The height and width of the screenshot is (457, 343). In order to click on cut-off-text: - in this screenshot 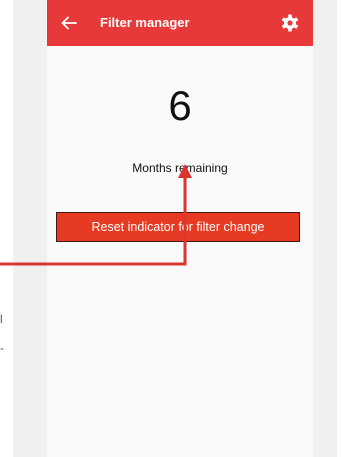, I will do `click(2, 348)`.